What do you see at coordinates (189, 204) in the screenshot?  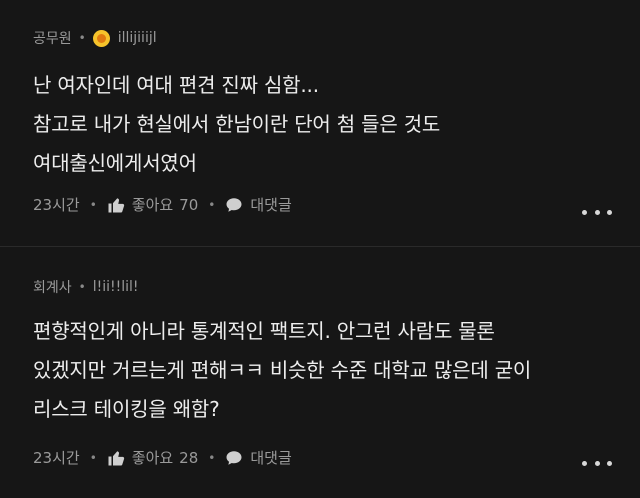 I see `like-count: 70` at bounding box center [189, 204].